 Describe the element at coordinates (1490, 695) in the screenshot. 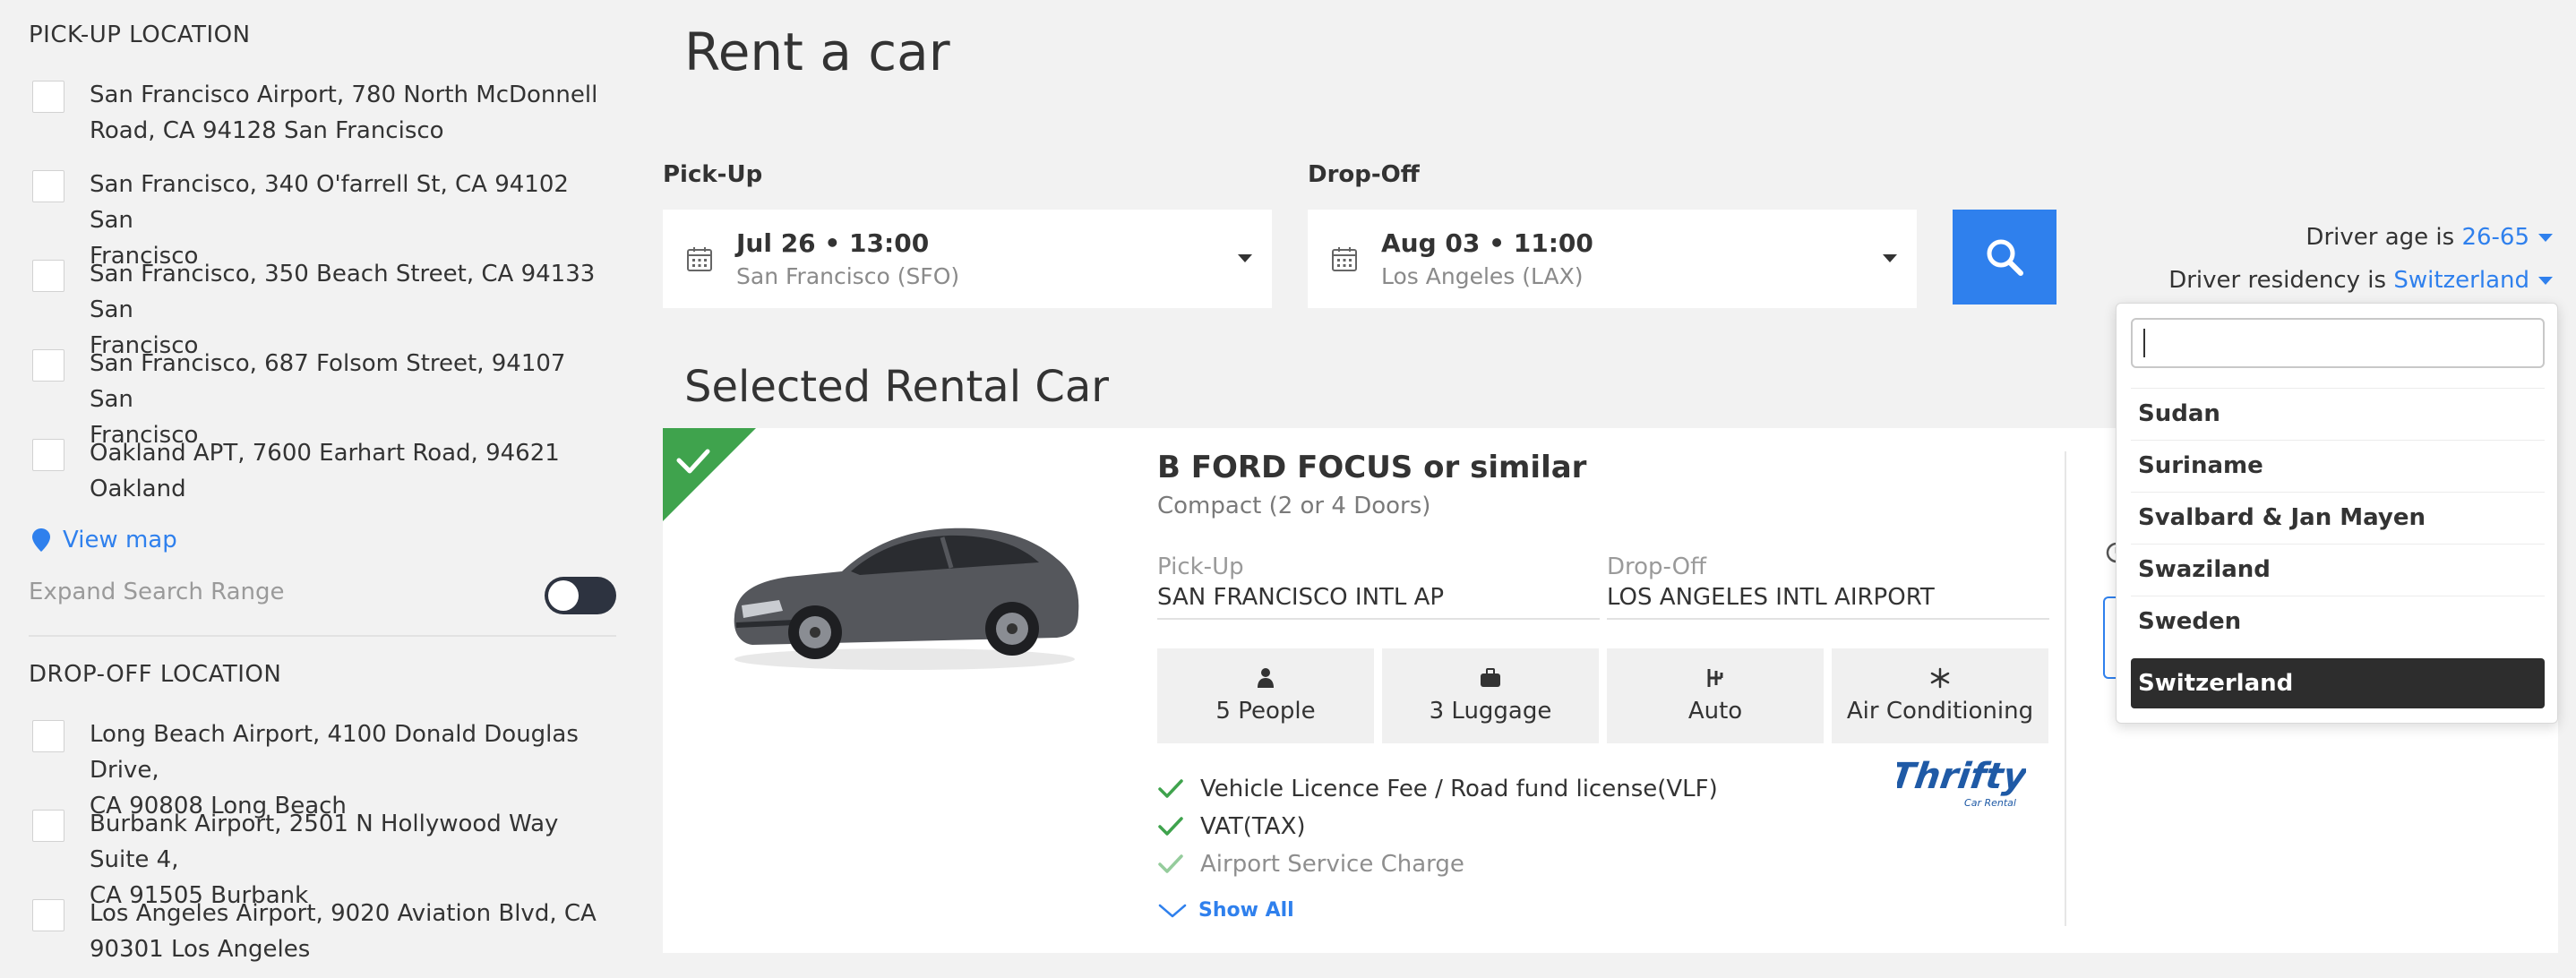

I see `feature-luggage: 3 Luggage` at that location.